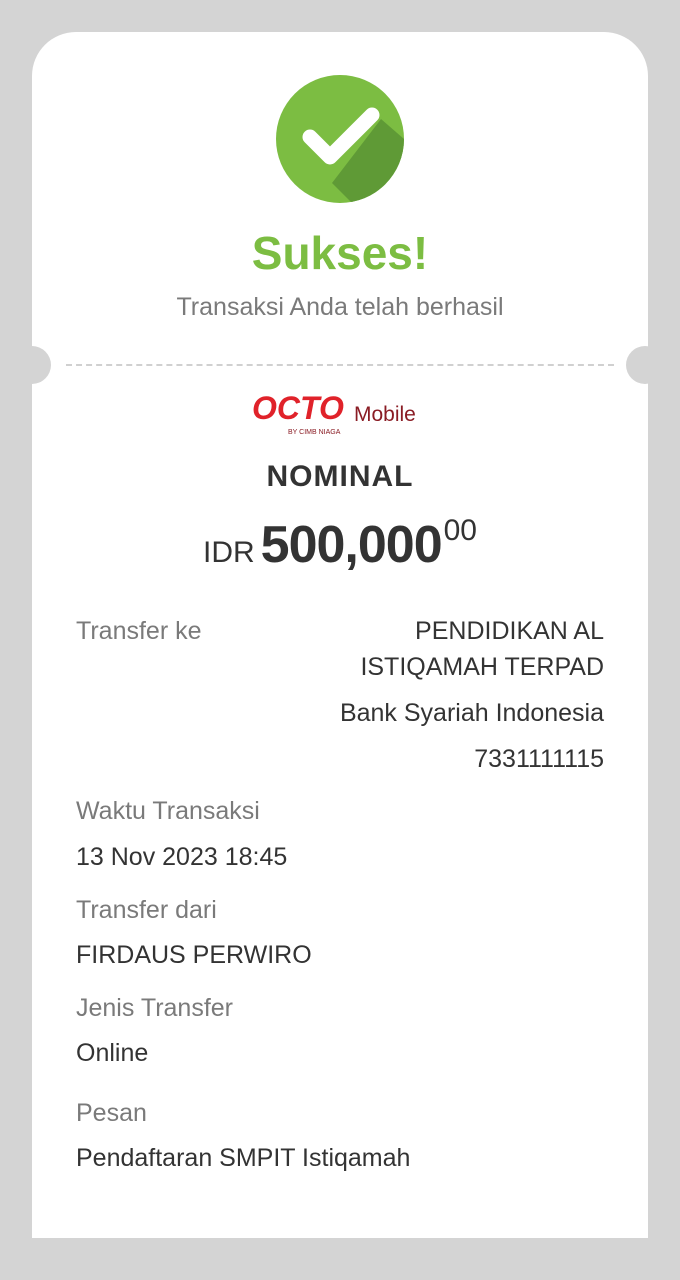 The height and width of the screenshot is (1280, 680). Describe the element at coordinates (340, 476) in the screenshot. I see `nominal-label: NOMINAL` at that location.